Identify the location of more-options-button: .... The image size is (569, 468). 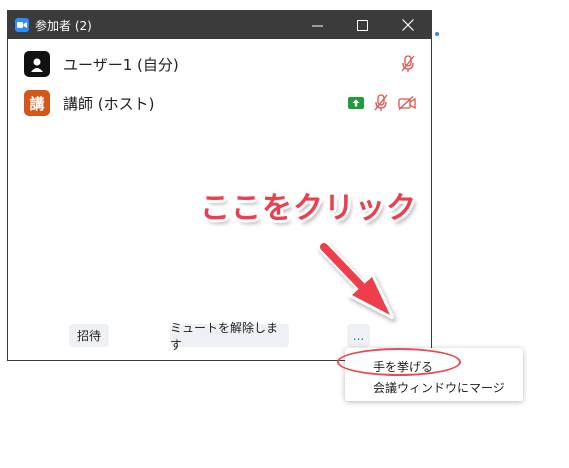
(358, 335).